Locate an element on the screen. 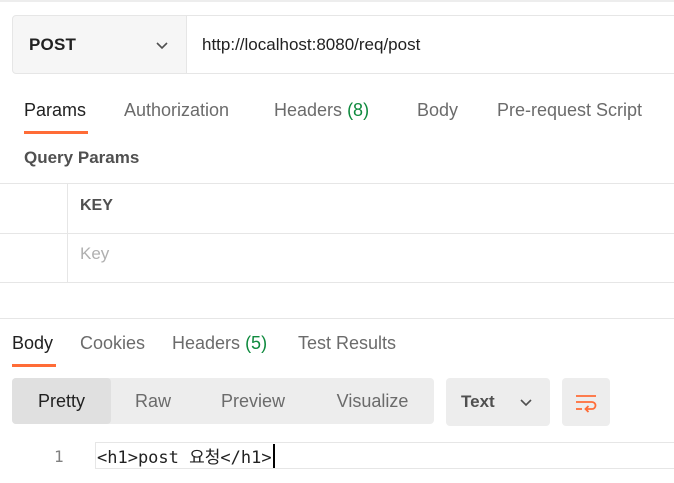 The height and width of the screenshot is (483, 674). key-input: Key is located at coordinates (94, 254).